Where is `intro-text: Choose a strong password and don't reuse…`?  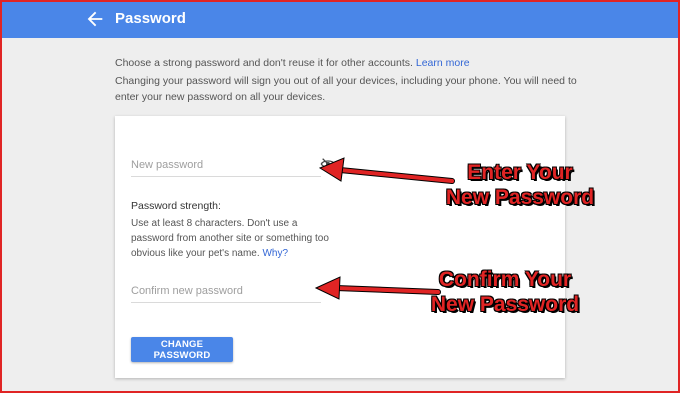
intro-text: Choose a strong password and don't reuse… is located at coordinates (355, 81).